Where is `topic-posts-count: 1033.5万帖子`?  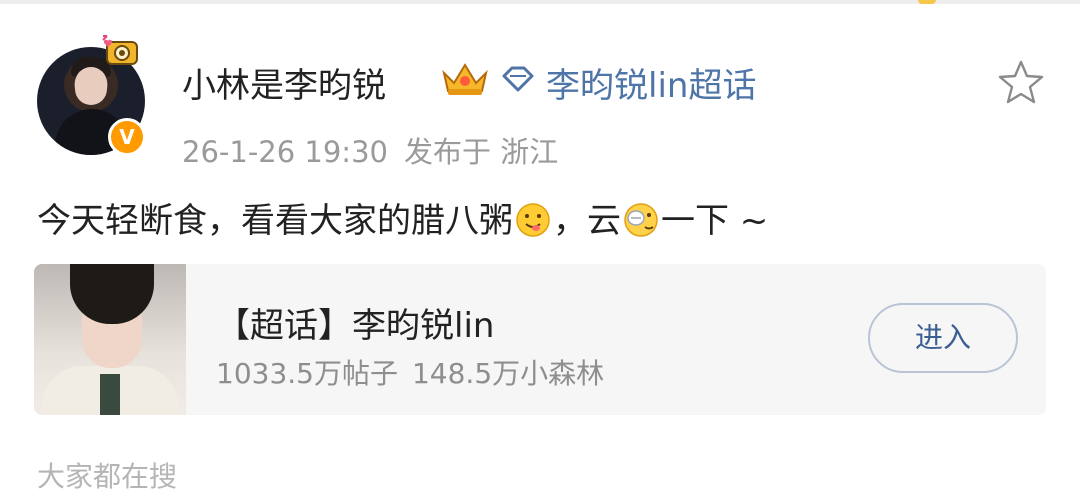
topic-posts-count: 1033.5万帖子 is located at coordinates (307, 373).